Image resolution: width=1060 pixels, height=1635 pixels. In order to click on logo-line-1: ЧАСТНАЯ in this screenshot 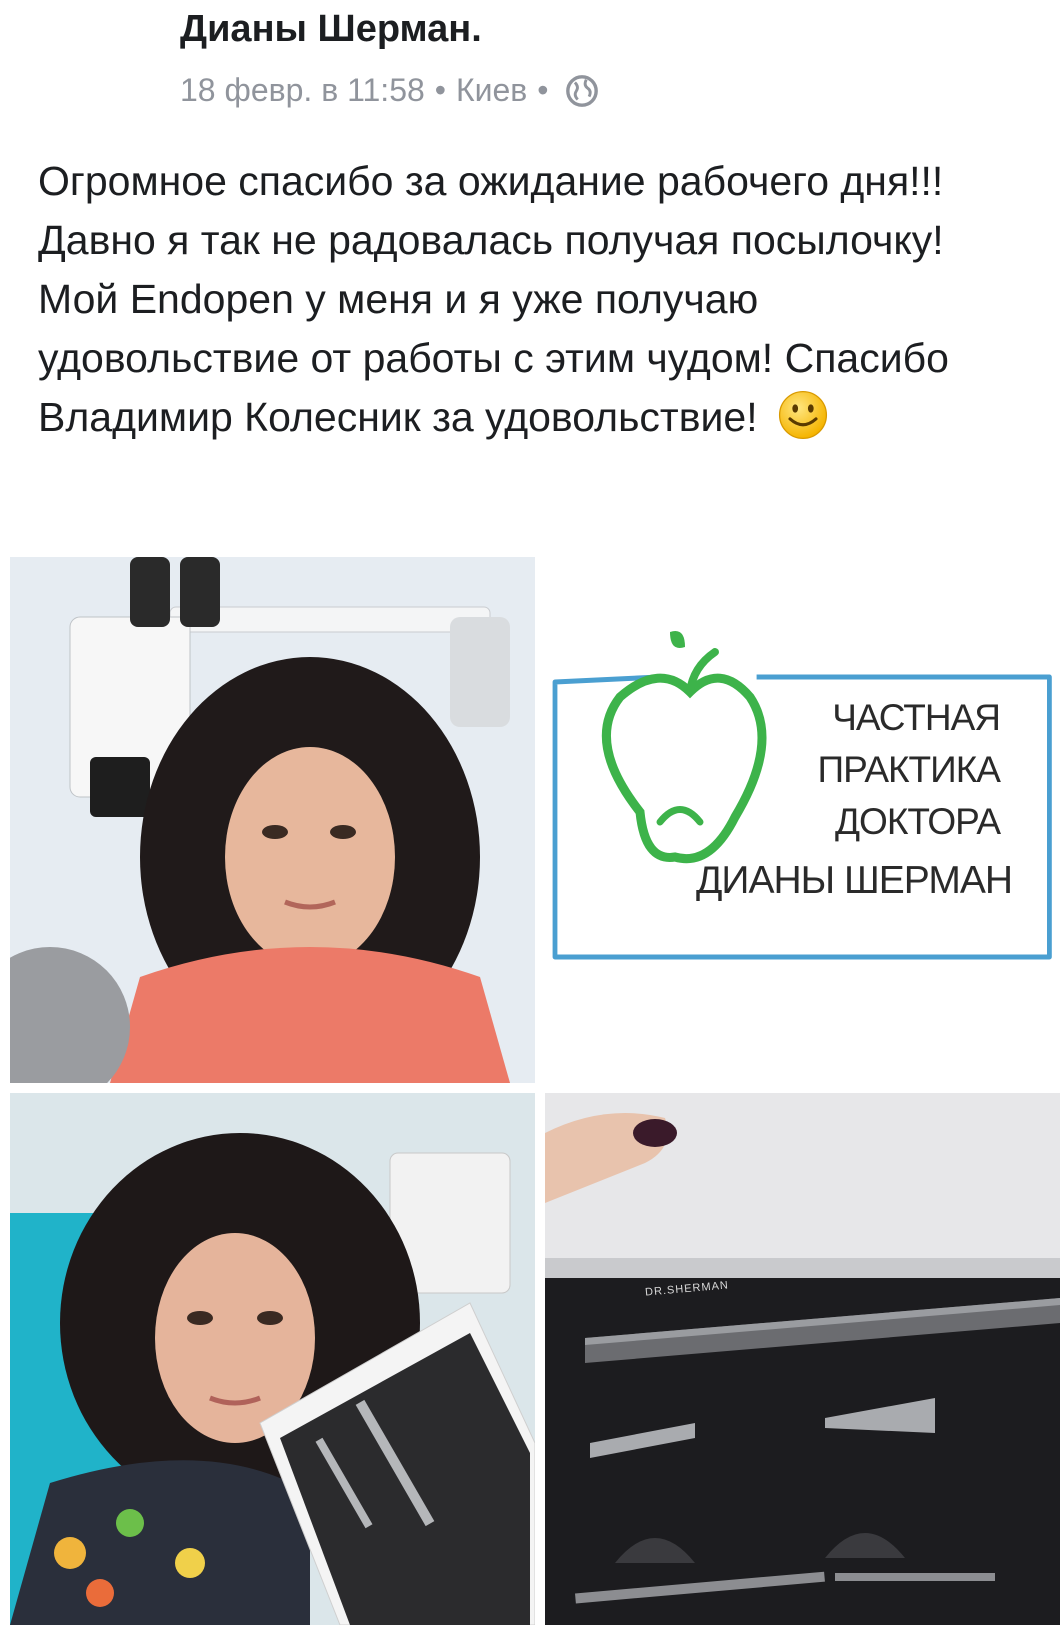, I will do `click(916, 717)`.